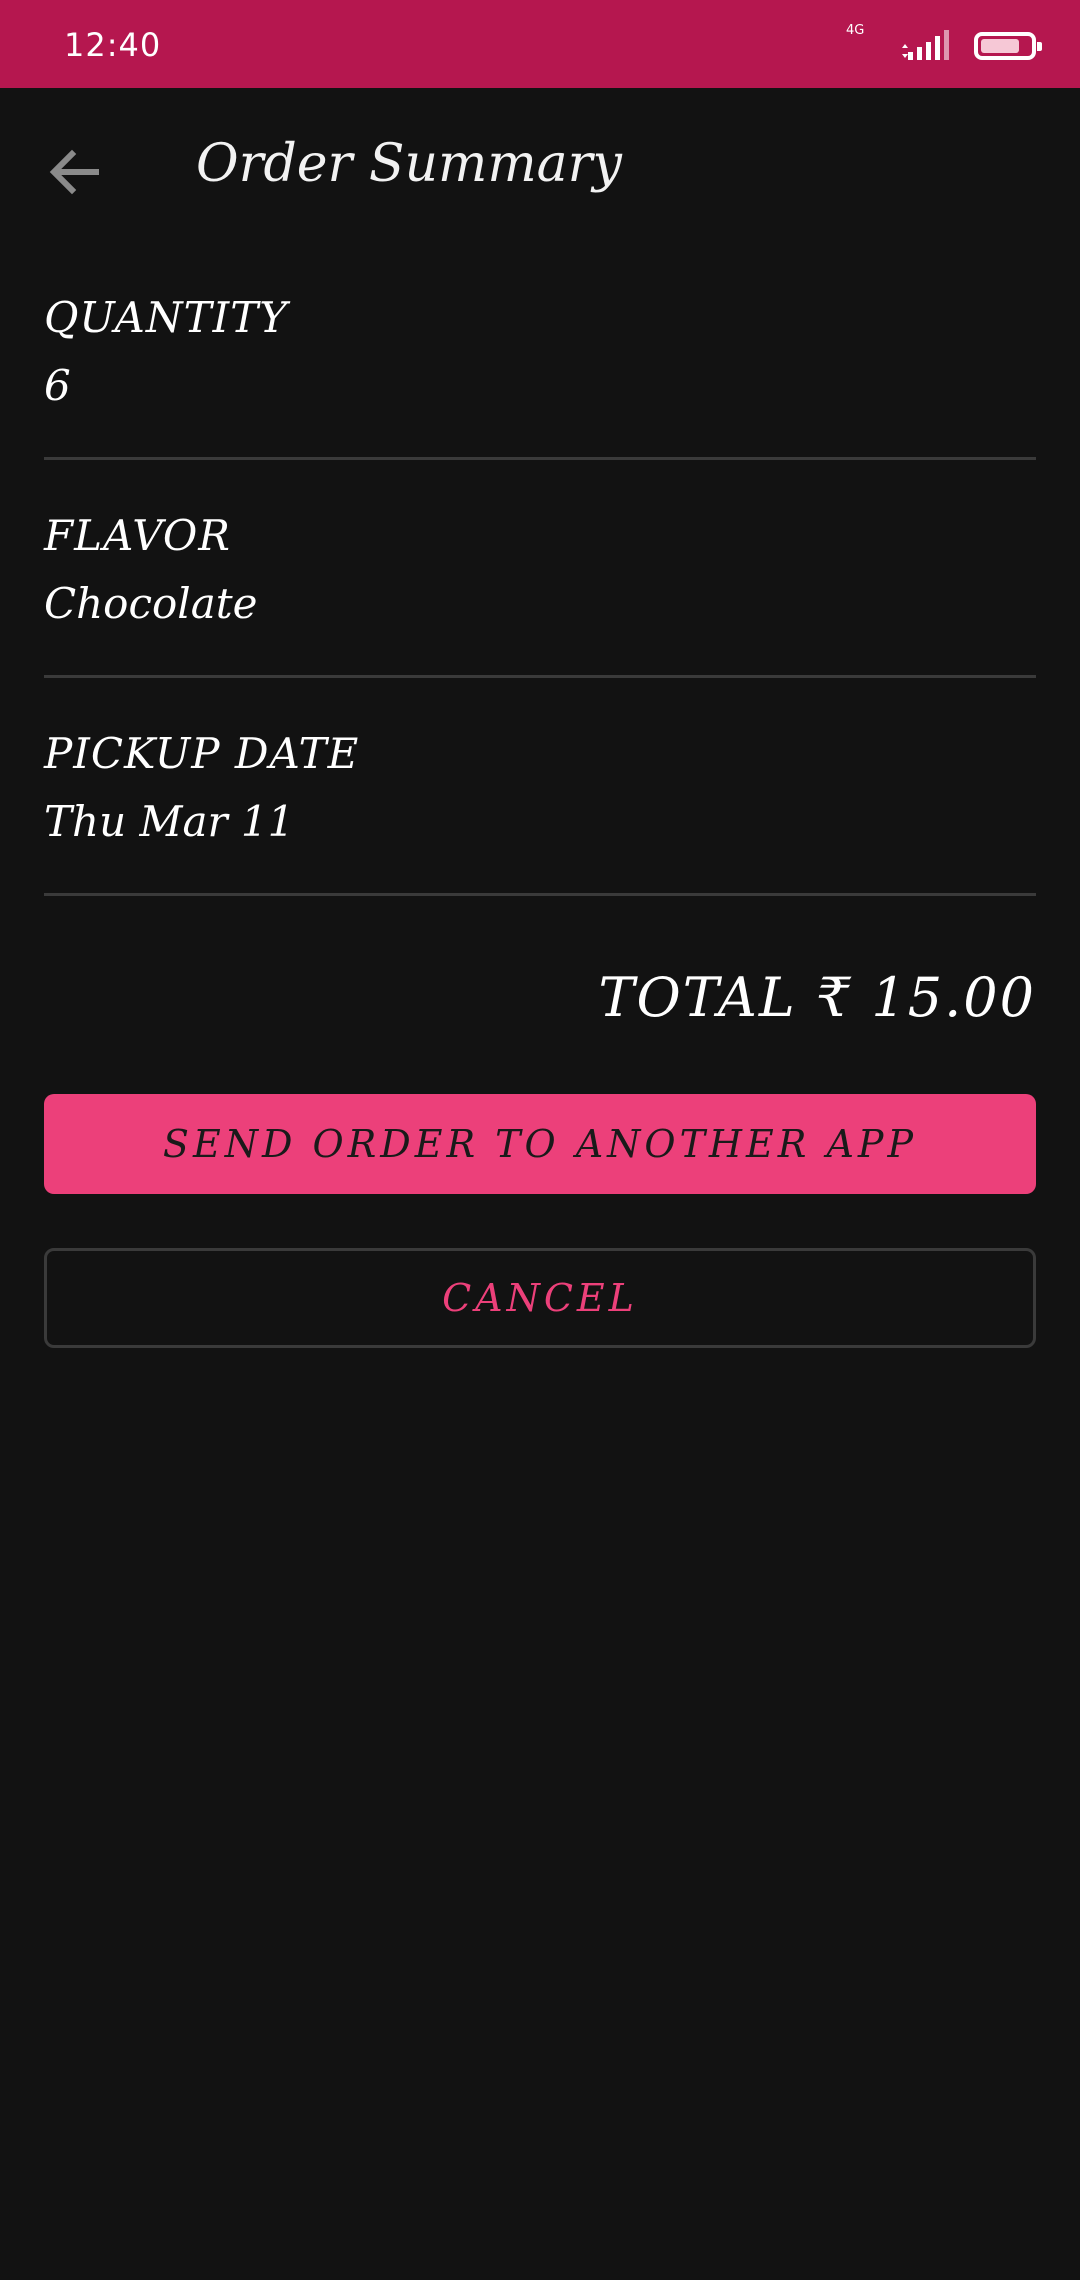 The image size is (1080, 2280). I want to click on pickup-date-label: PICKUP DATE, so click(202, 753).